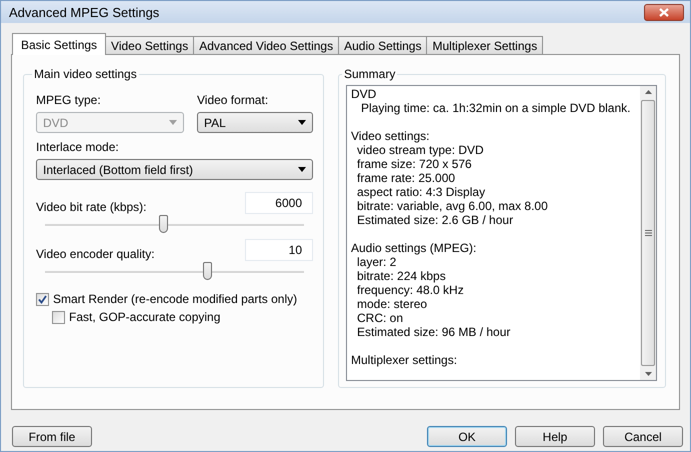  I want to click on dialog-button: OK, so click(467, 436).